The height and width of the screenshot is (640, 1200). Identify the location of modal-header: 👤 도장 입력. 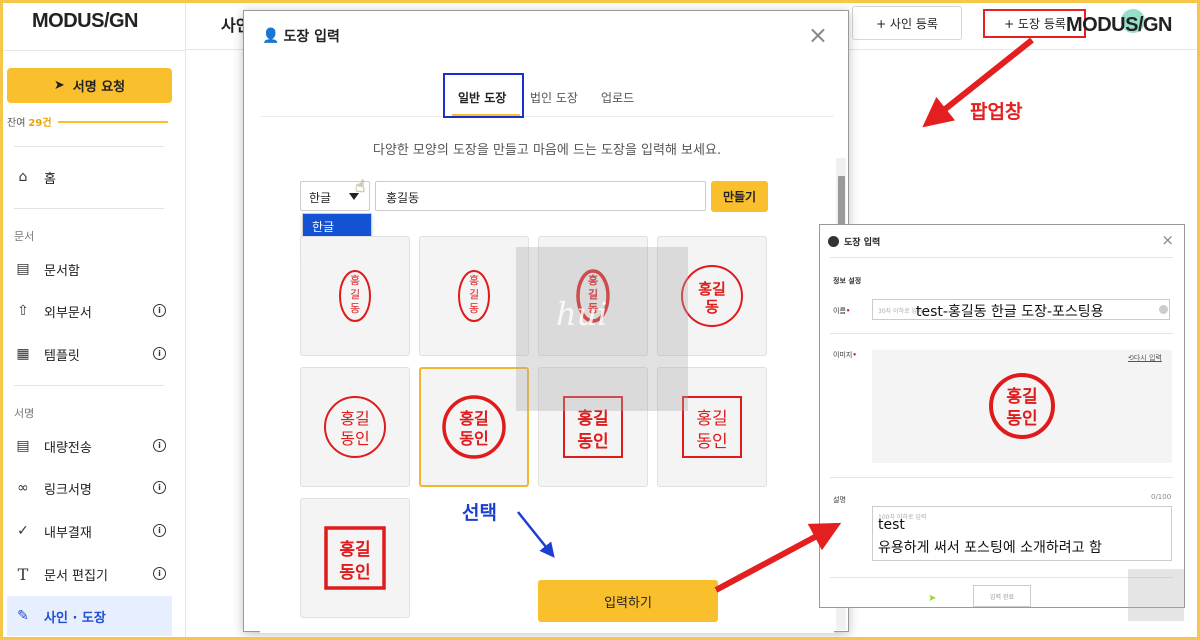
(546, 36).